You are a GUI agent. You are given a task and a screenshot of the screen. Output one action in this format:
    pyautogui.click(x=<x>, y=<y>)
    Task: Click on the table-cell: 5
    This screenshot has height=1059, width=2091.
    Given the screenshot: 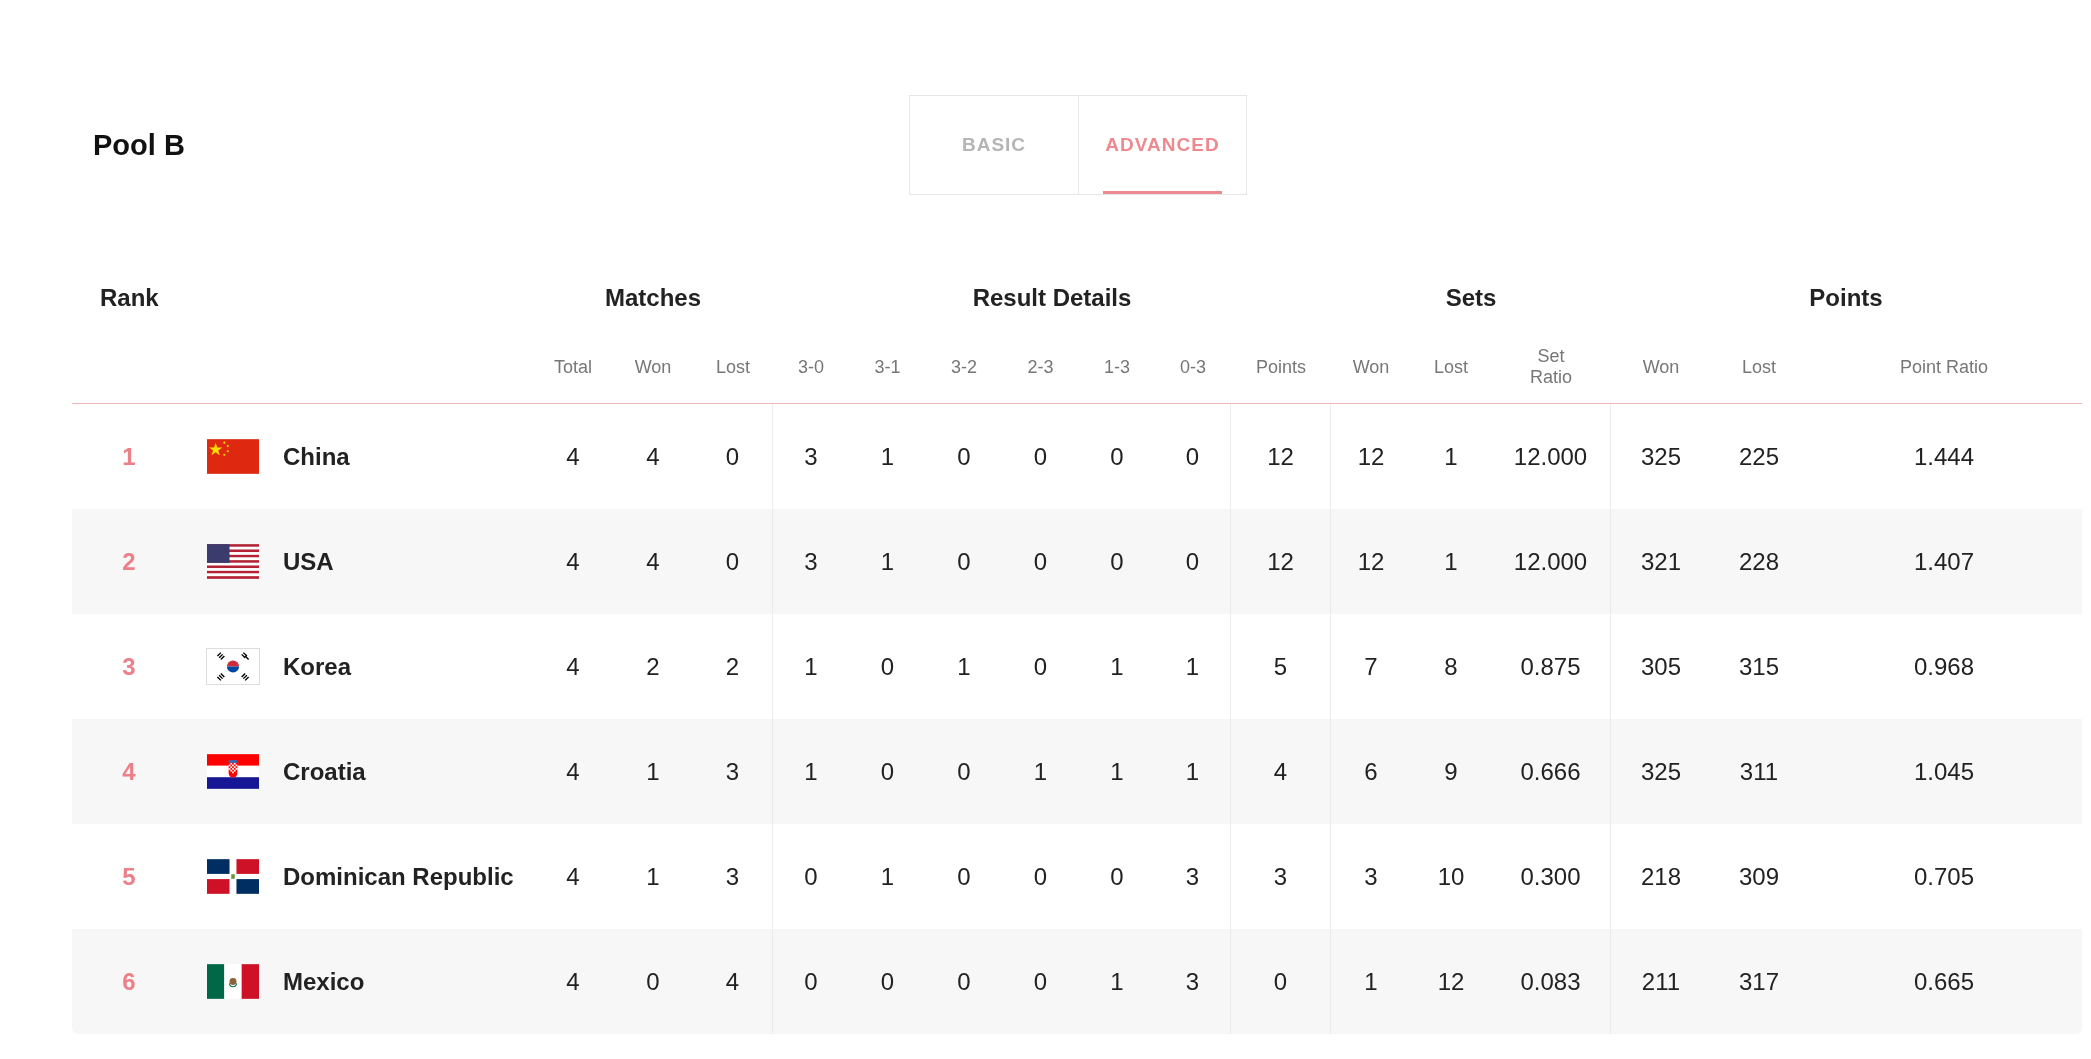 What is the action you would take?
    pyautogui.click(x=1280, y=666)
    